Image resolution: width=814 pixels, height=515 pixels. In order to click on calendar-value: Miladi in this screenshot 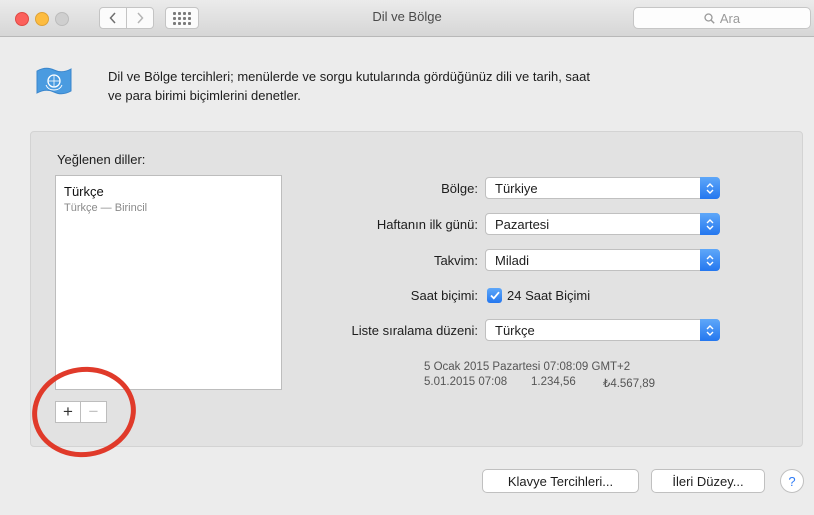, I will do `click(512, 260)`.